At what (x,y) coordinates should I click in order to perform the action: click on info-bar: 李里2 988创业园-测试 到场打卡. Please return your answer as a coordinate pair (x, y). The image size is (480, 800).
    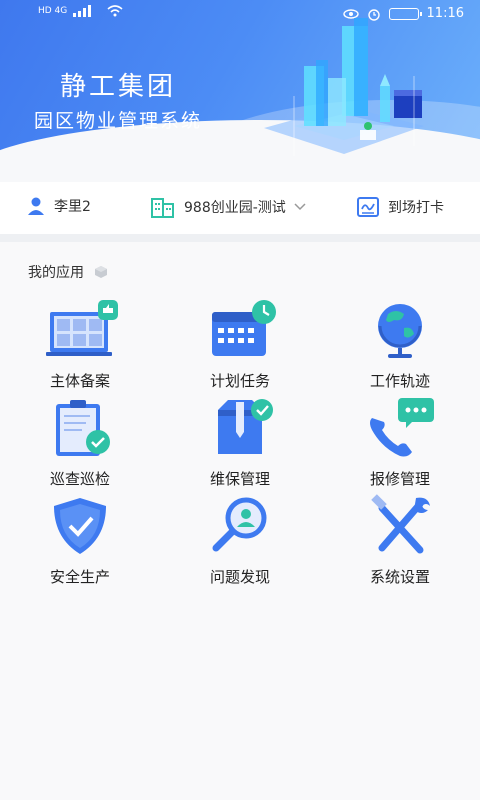
    Looking at the image, I should click on (240, 208).